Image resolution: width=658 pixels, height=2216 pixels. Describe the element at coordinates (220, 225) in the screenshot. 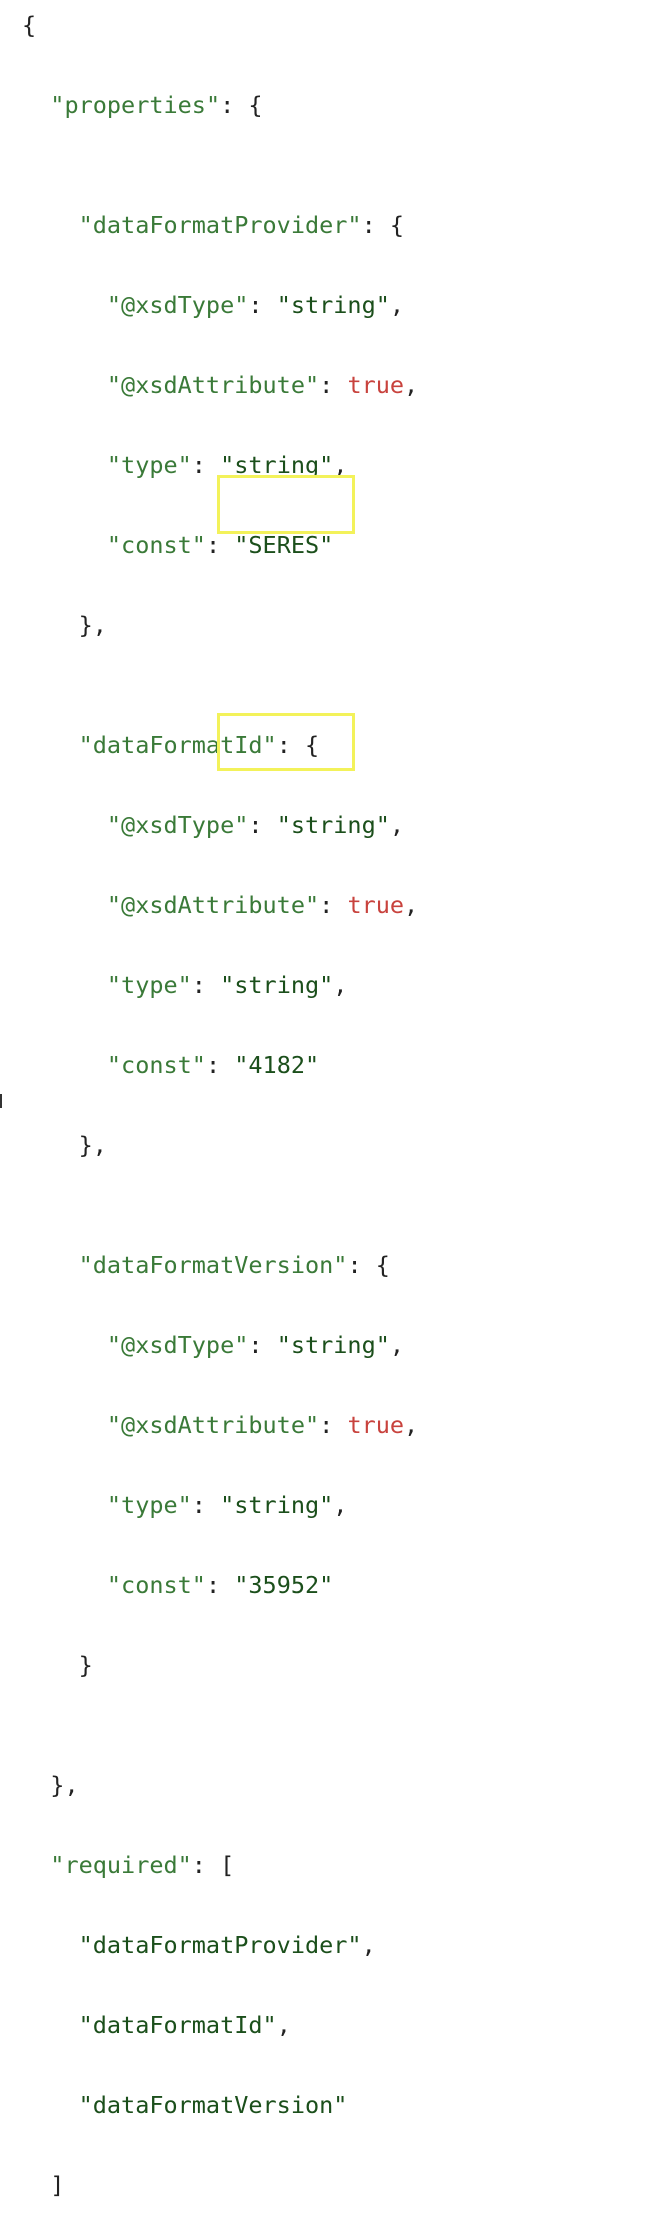

I see `property-name: "dataFormatProvider"` at that location.